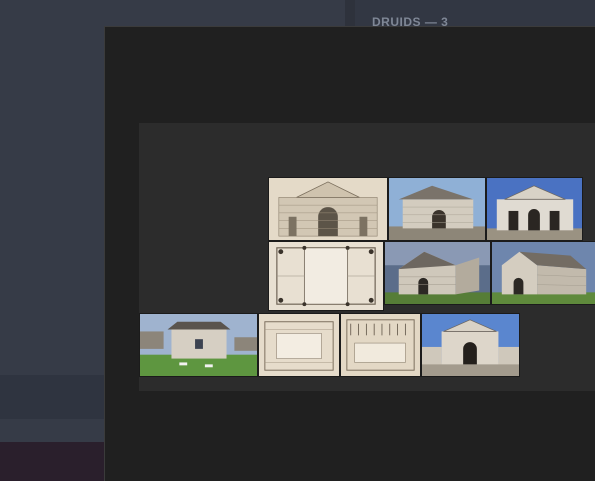 Image resolution: width=595 pixels, height=481 pixels. Describe the element at coordinates (437, 209) in the screenshot. I see `photo-pavilion-front-angle-thumbnail` at that location.